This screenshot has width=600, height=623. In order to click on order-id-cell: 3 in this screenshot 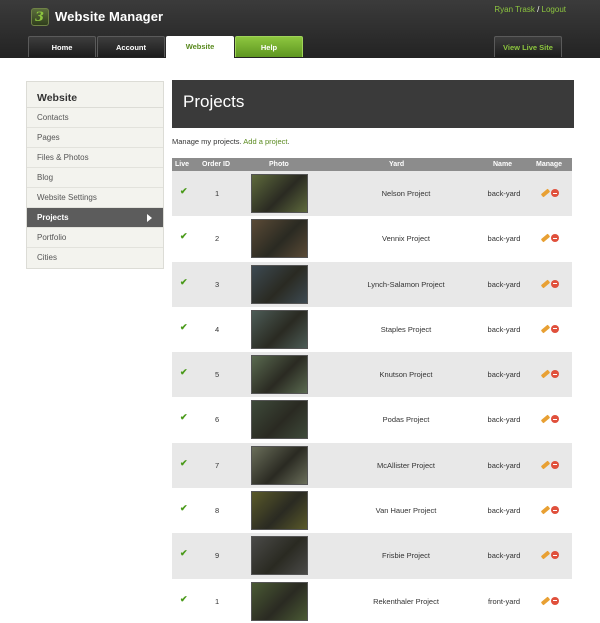, I will do `click(217, 284)`.